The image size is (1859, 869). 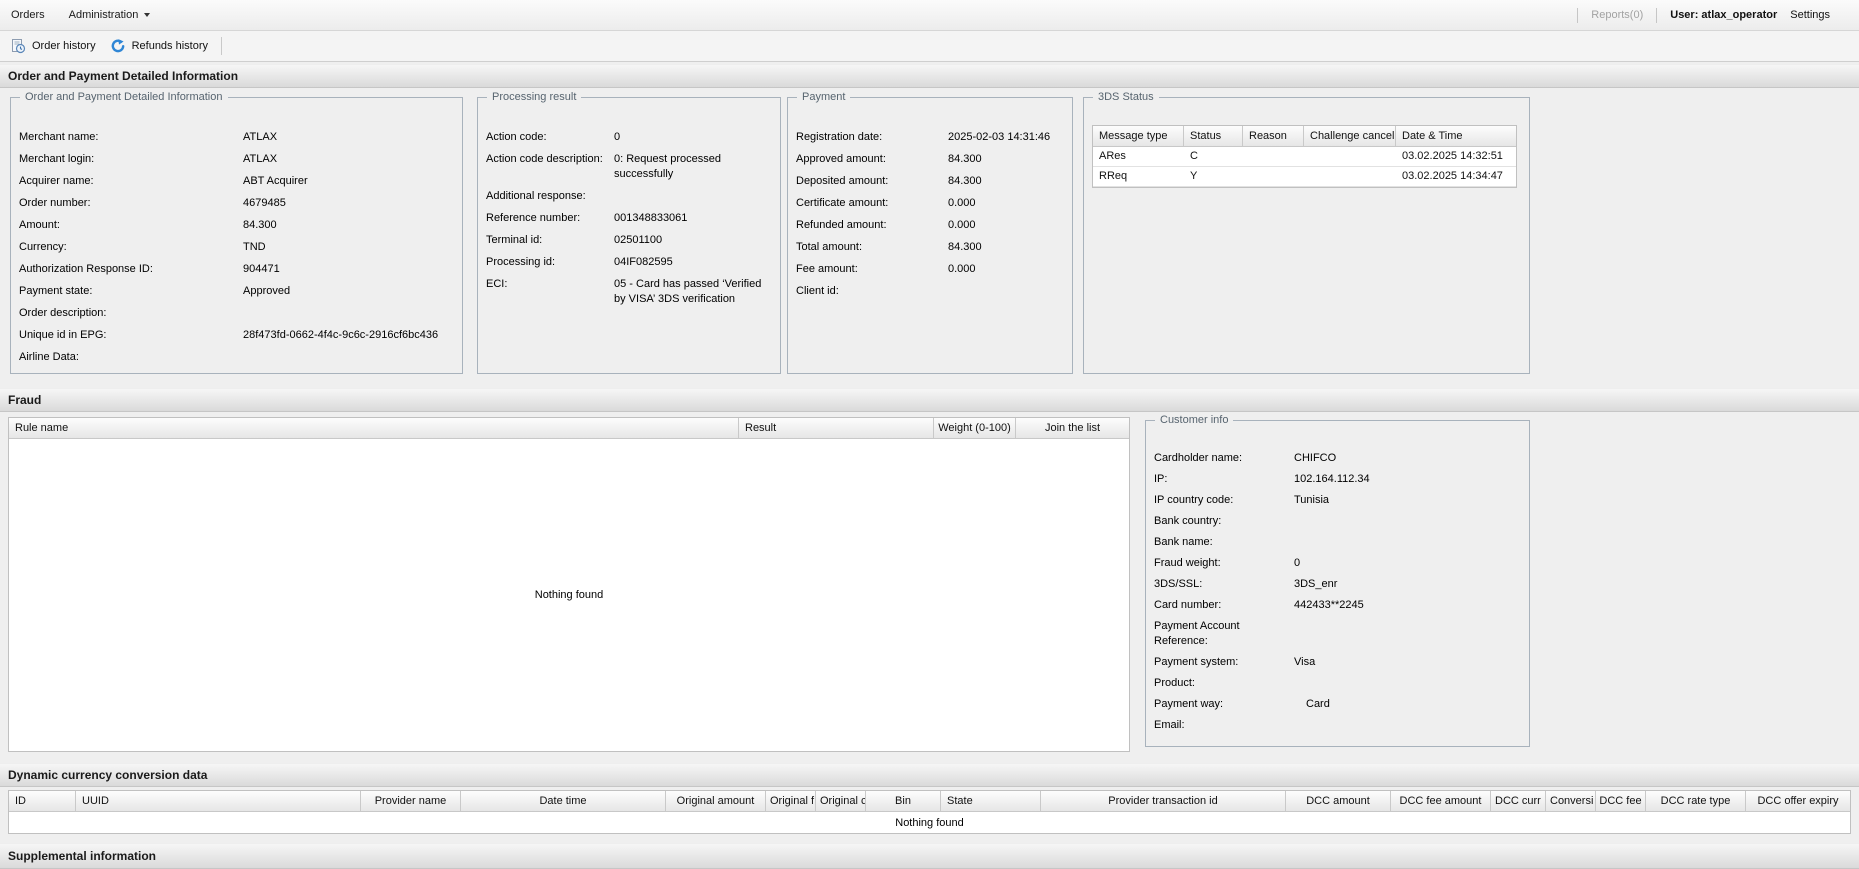 What do you see at coordinates (1350, 136) in the screenshot?
I see `column-header: Challenge cancel` at bounding box center [1350, 136].